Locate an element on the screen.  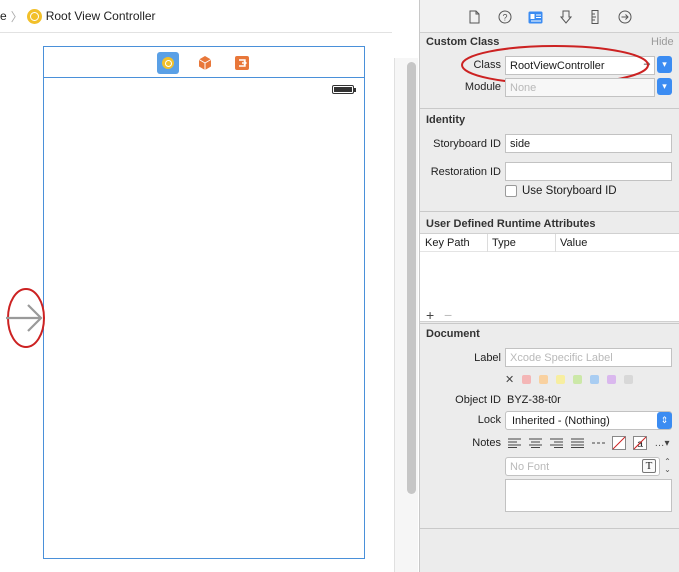
label-field: Xcode Specific Label is located at coordinates (588, 357).